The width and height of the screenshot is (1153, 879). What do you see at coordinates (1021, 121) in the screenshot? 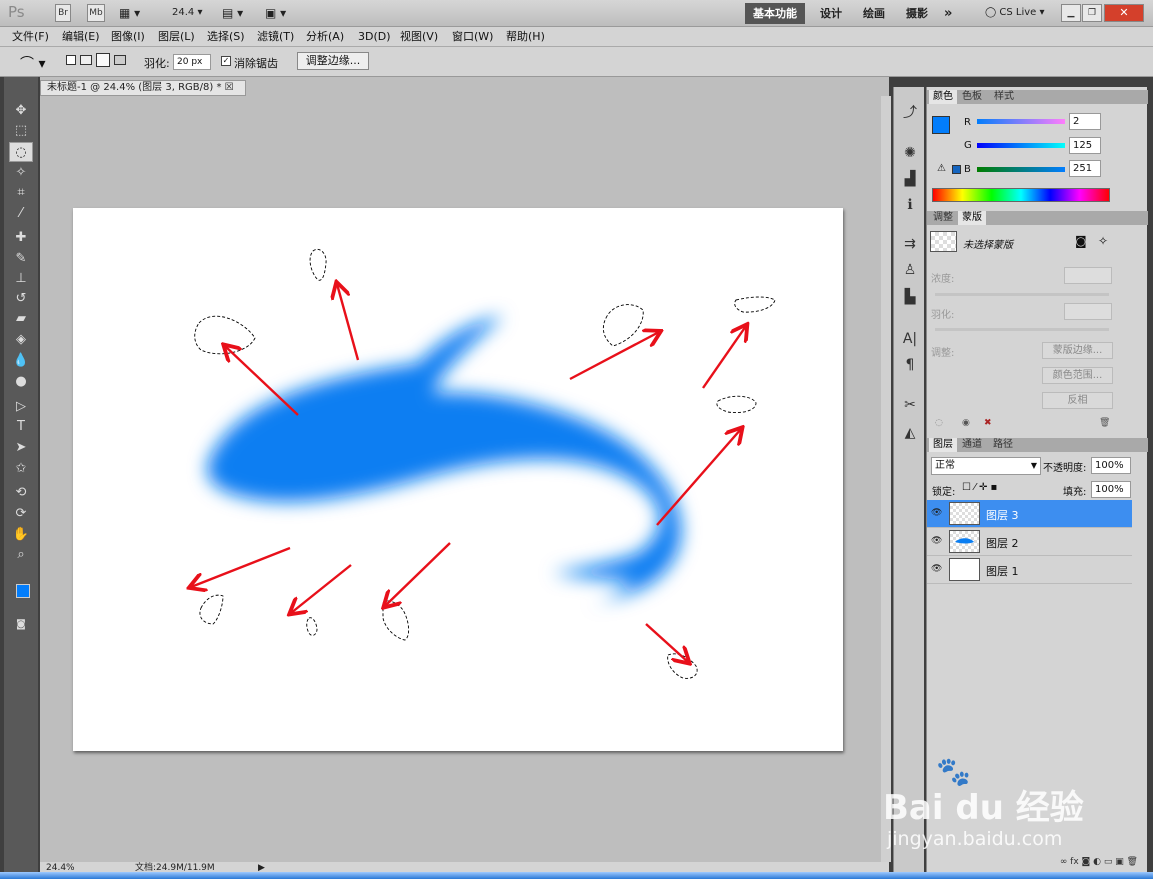
I see `r-slider` at bounding box center [1021, 121].